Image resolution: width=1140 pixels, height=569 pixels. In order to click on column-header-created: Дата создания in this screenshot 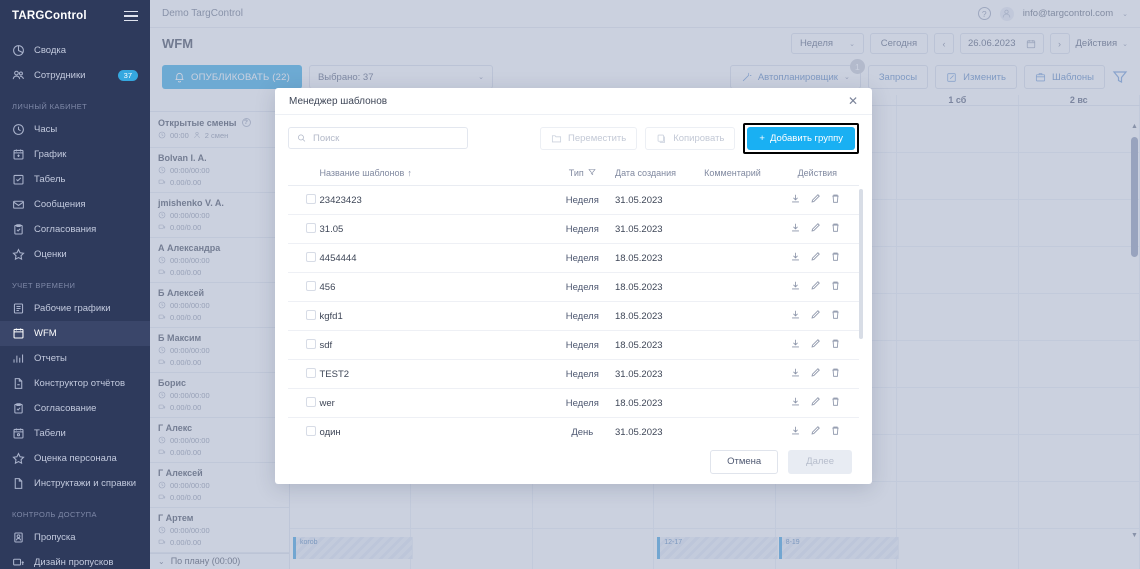, I will do `click(660, 173)`.